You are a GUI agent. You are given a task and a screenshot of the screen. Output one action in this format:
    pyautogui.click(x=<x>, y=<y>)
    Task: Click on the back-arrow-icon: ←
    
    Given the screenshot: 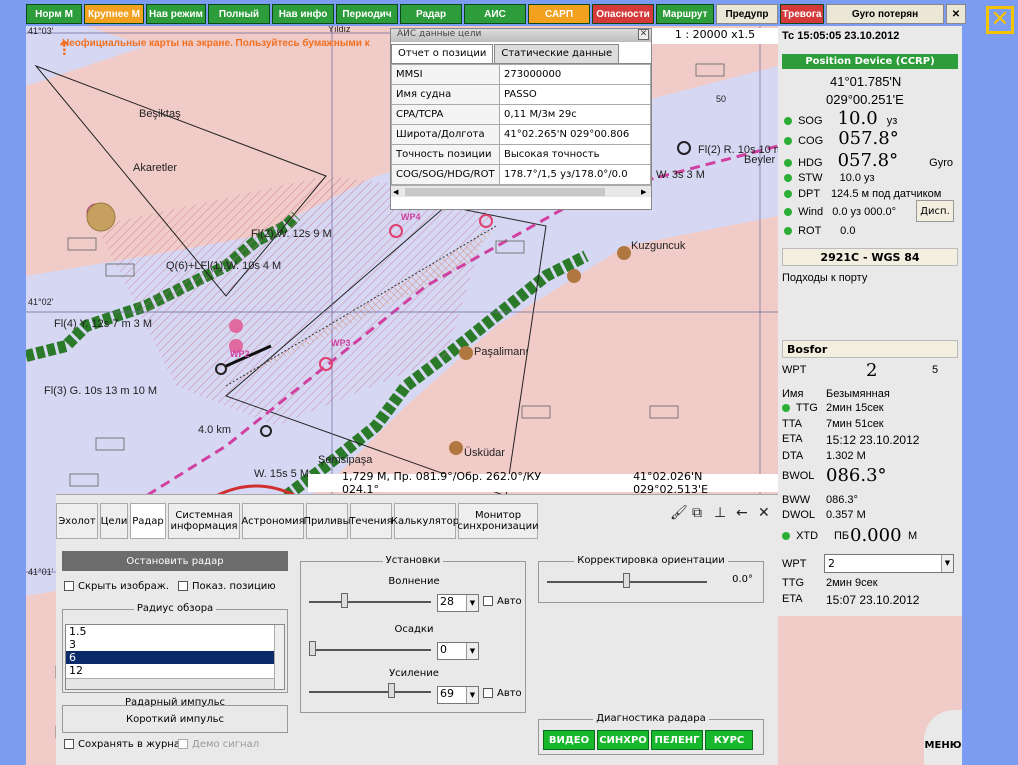 What is the action you would take?
    pyautogui.click(x=742, y=513)
    